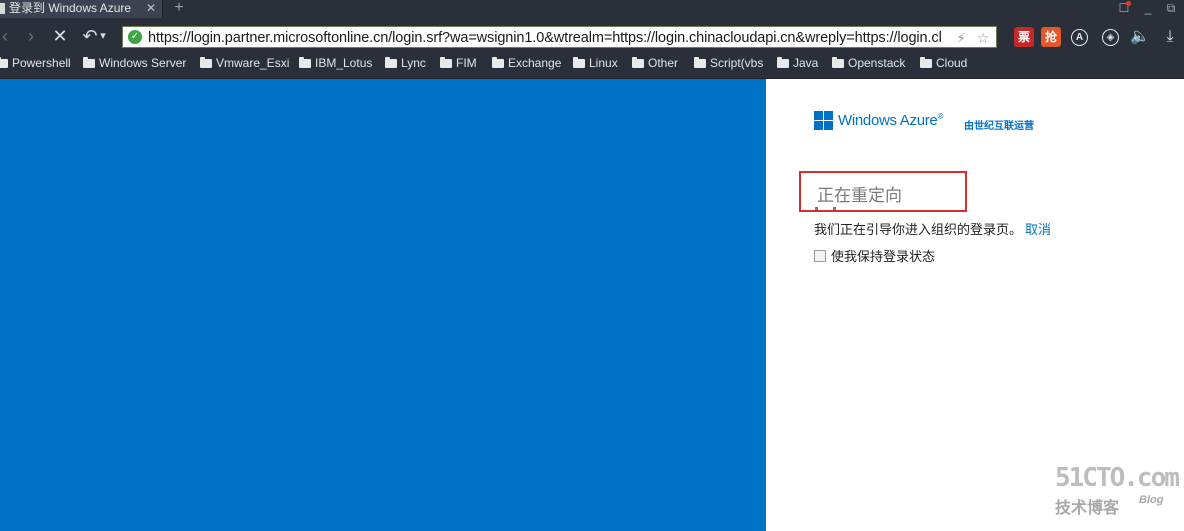 The image size is (1184, 531). What do you see at coordinates (820, 256) in the screenshot?
I see `keep-signed-in-checkbox` at bounding box center [820, 256].